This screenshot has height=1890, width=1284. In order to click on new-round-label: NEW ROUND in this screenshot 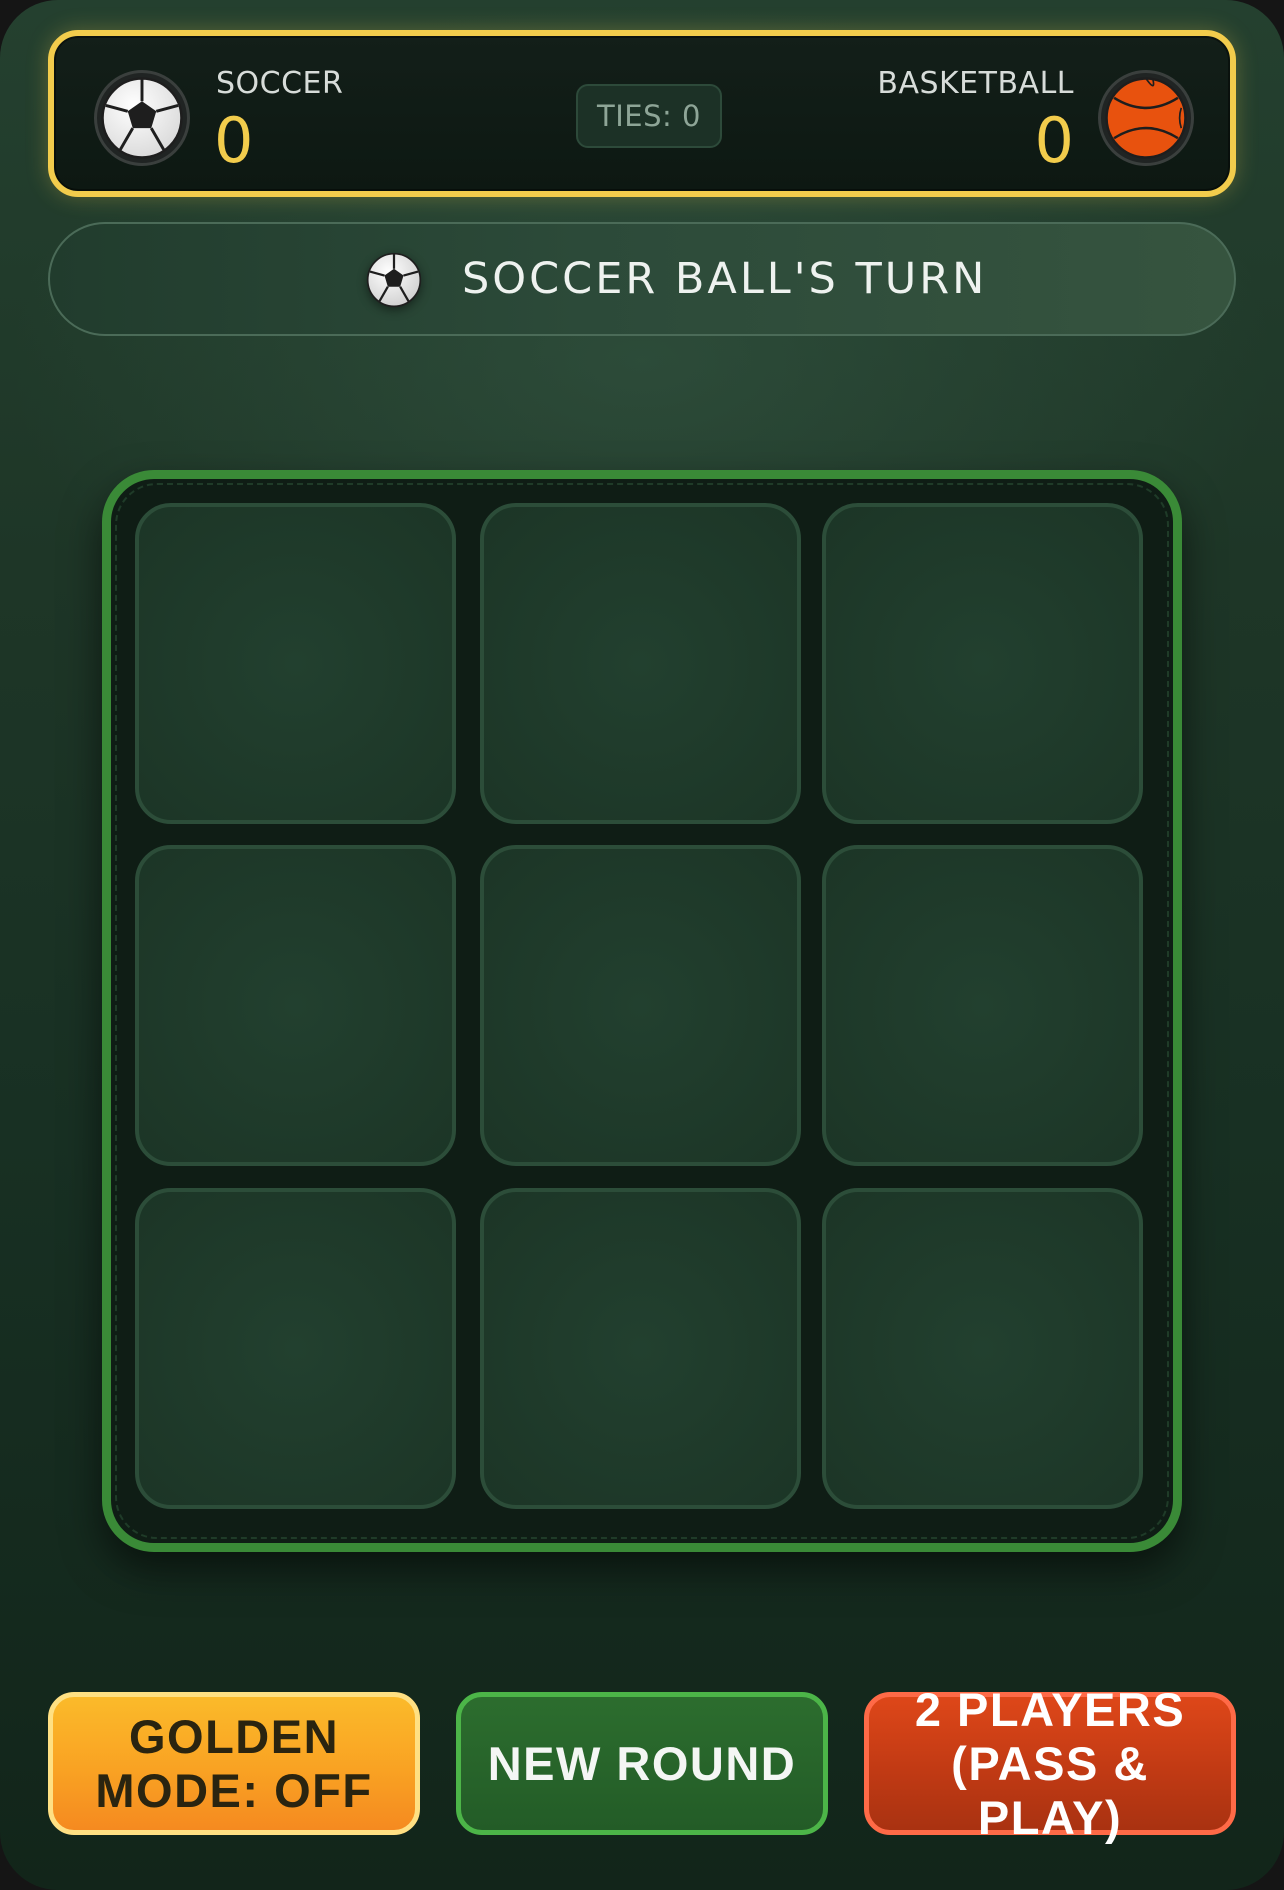, I will do `click(642, 1763)`.